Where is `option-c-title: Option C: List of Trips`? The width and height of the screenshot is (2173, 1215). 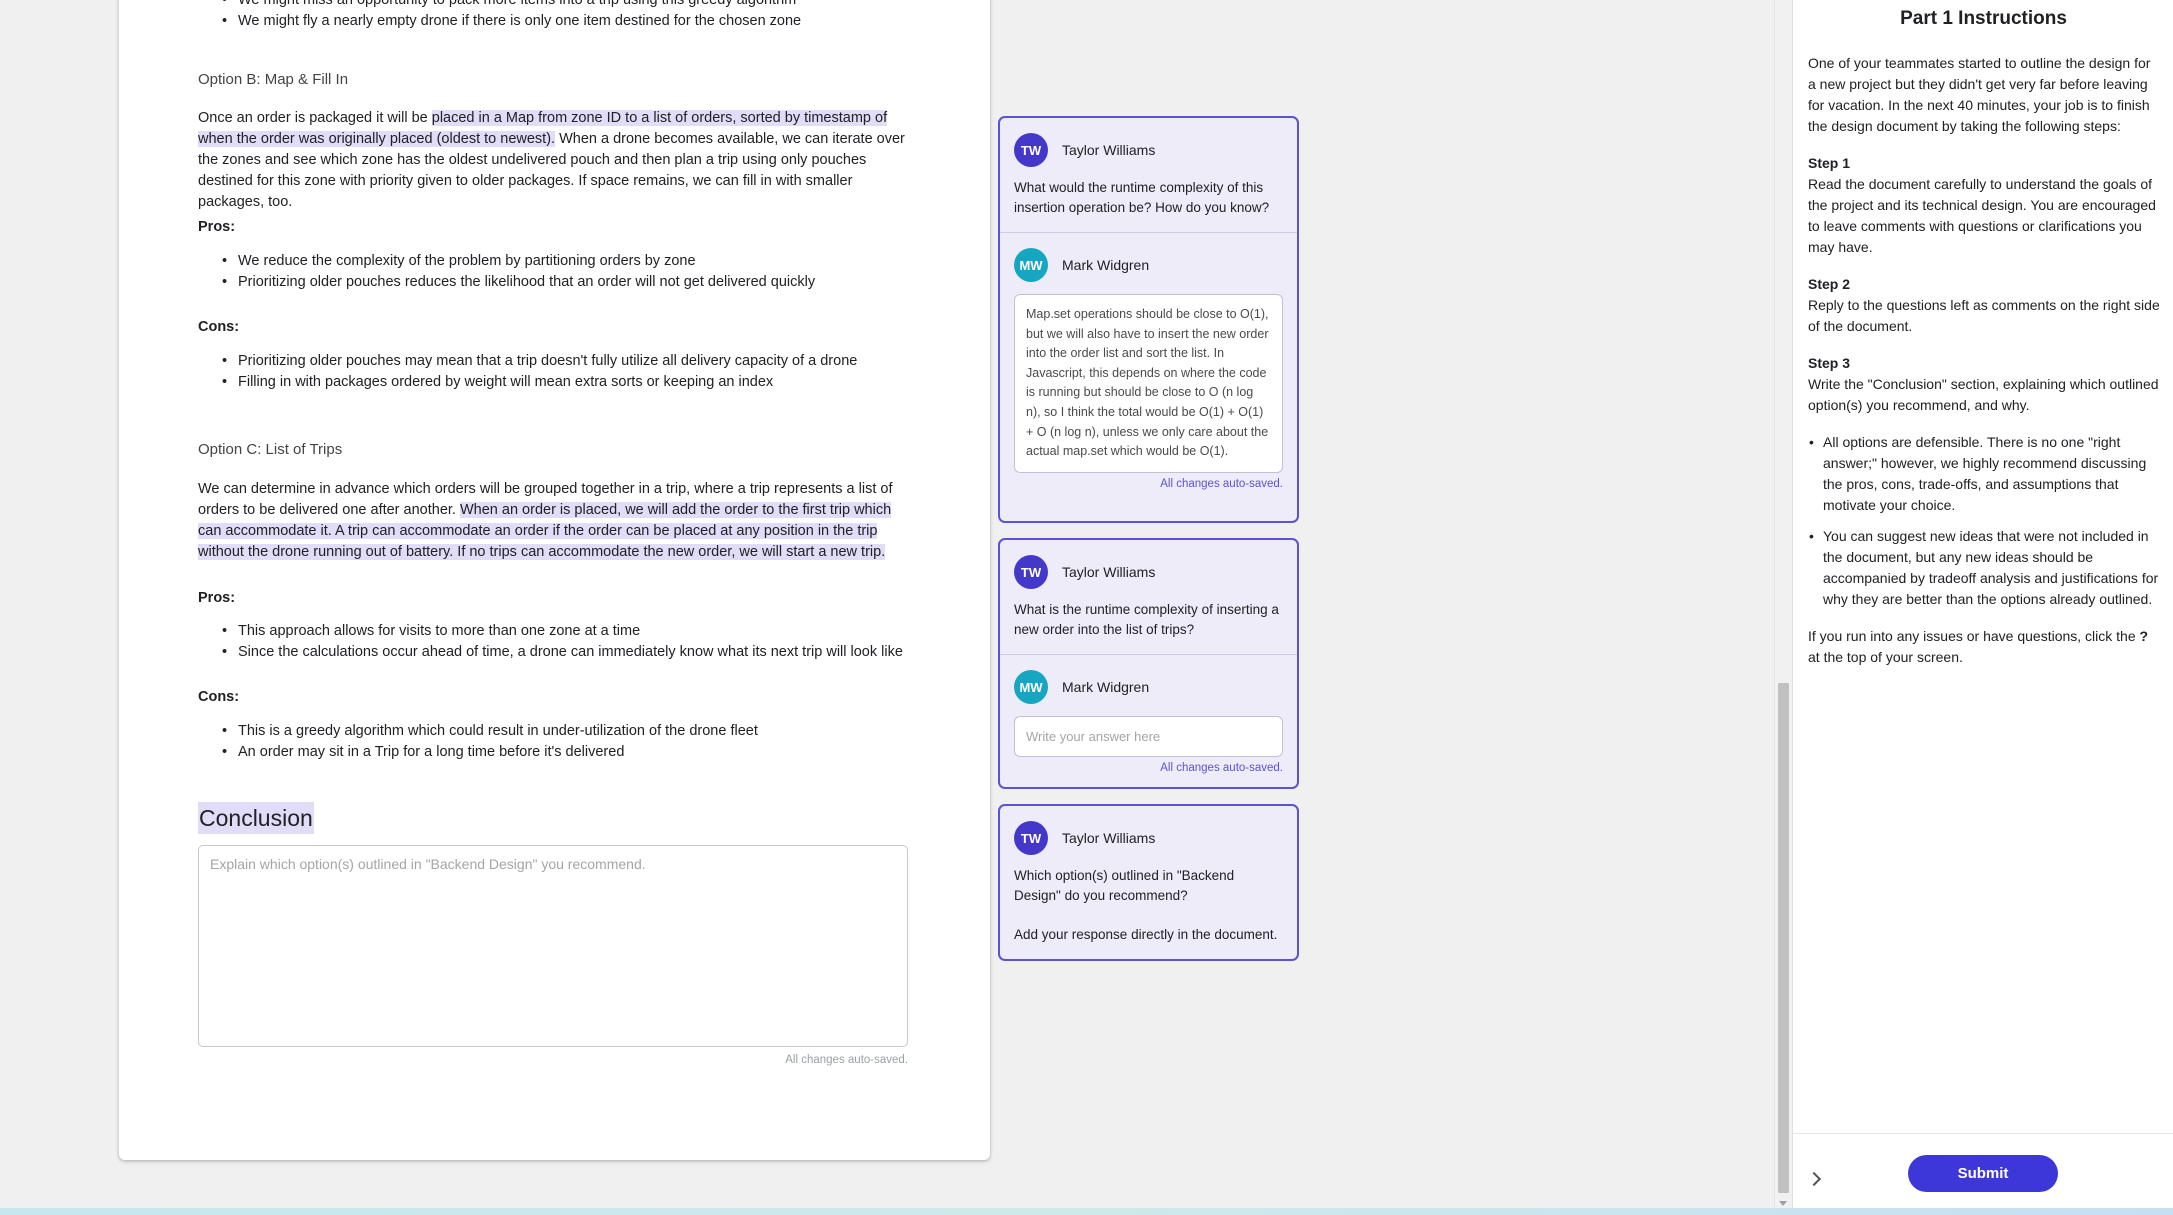
option-c-title: Option C: List of Trips is located at coordinates (270, 449).